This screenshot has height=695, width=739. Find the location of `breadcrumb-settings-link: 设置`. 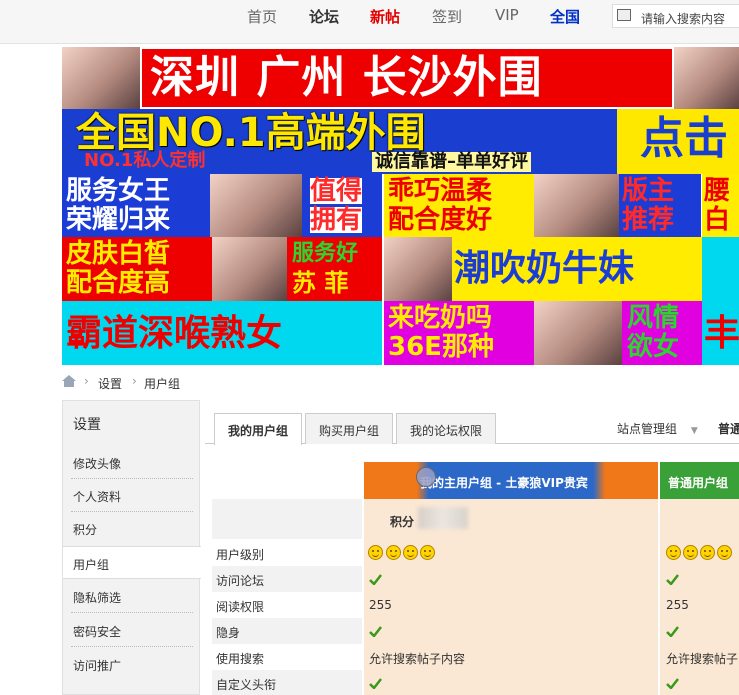

breadcrumb-settings-link: 设置 is located at coordinates (110, 383).